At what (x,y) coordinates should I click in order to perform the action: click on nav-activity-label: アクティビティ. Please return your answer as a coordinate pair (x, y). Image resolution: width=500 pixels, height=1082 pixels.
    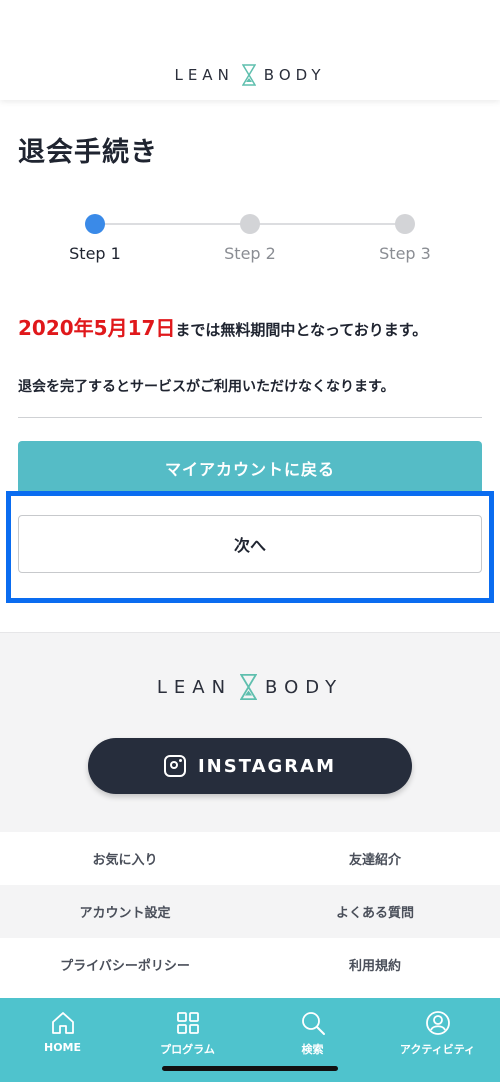
    Looking at the image, I should click on (437, 1049).